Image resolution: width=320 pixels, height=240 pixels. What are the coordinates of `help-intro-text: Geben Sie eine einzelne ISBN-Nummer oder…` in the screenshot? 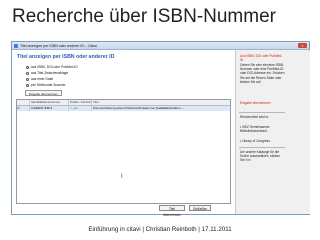 It's located at (262, 73).